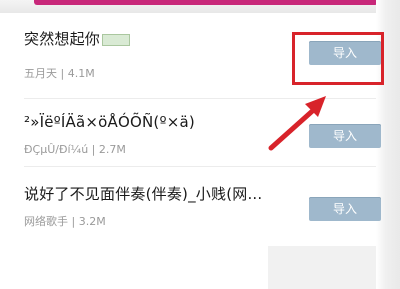  What do you see at coordinates (322, 267) in the screenshot?
I see `bottom-panel` at bounding box center [322, 267].